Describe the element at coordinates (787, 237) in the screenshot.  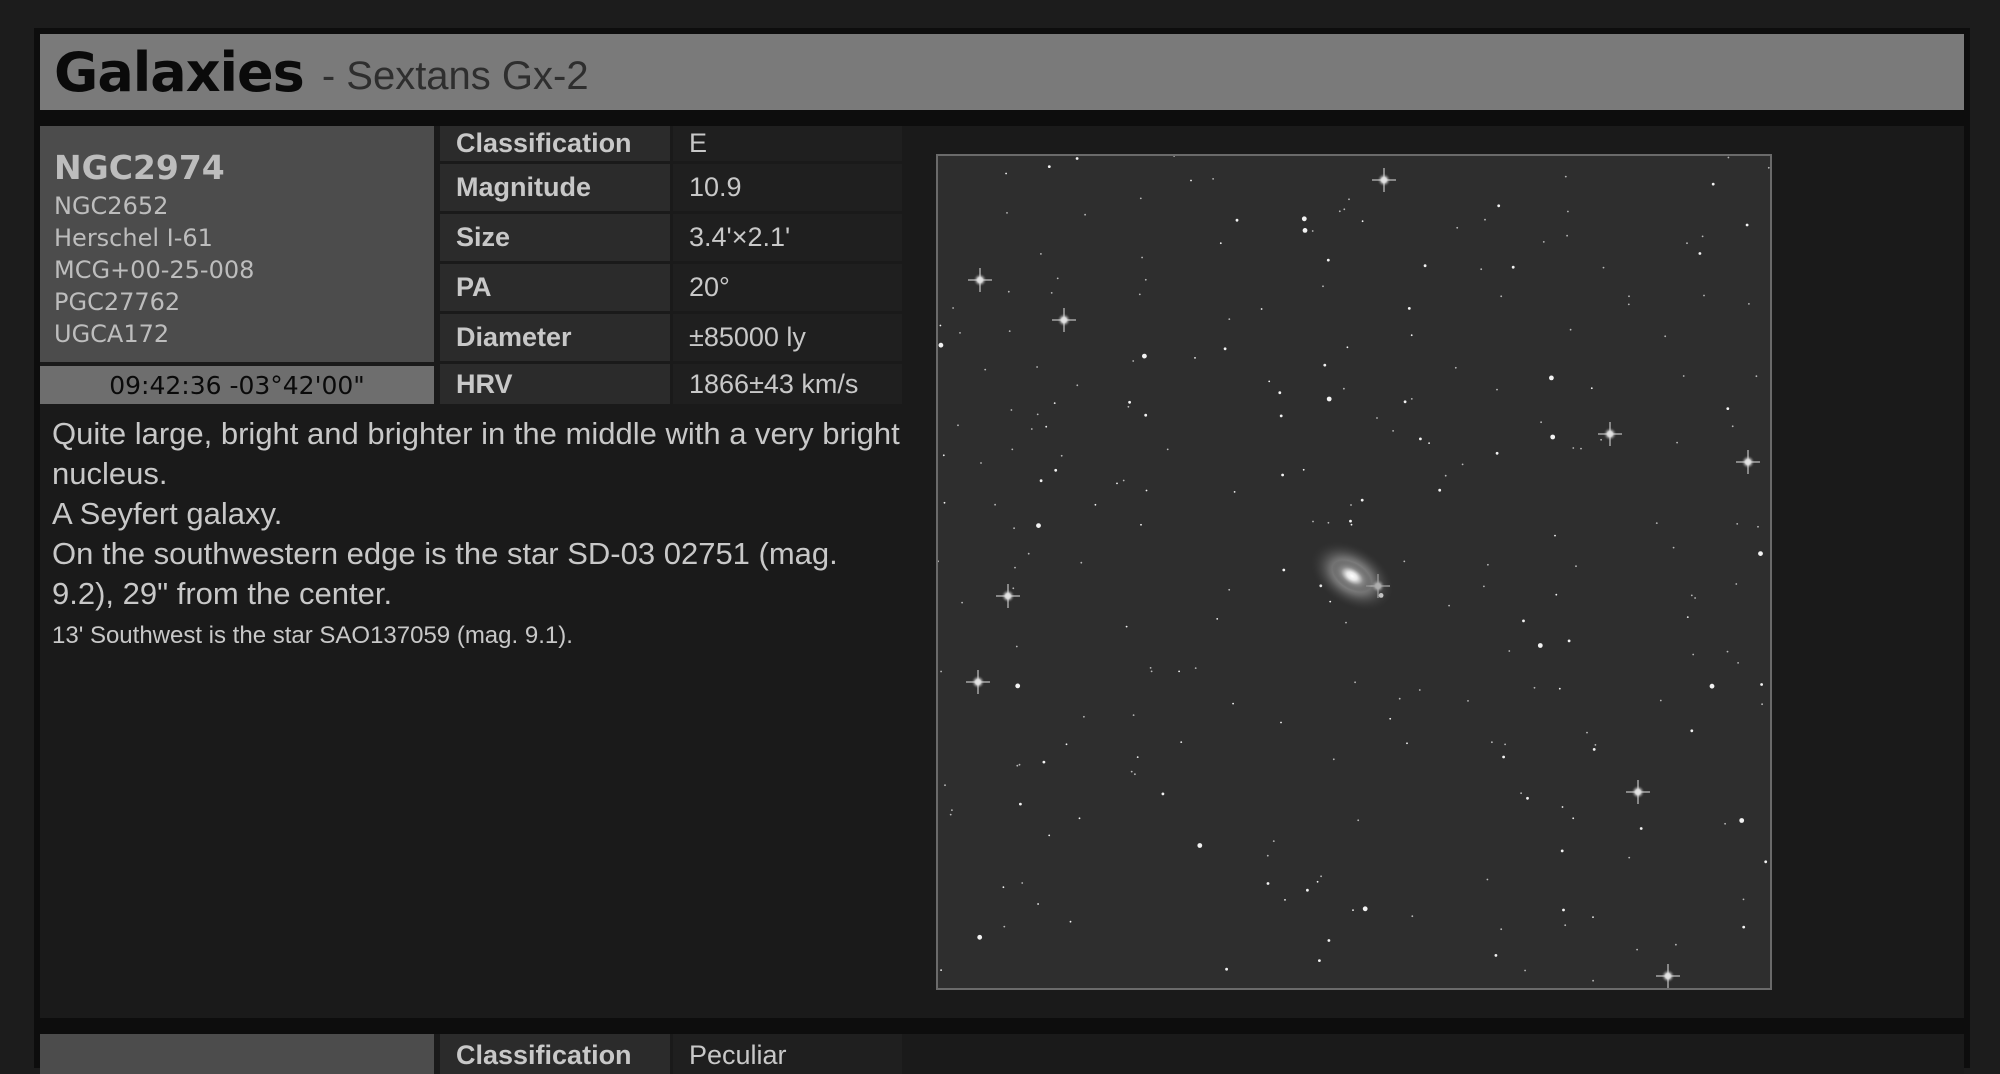
I see `property-value: 3.4'×2.1'` at that location.